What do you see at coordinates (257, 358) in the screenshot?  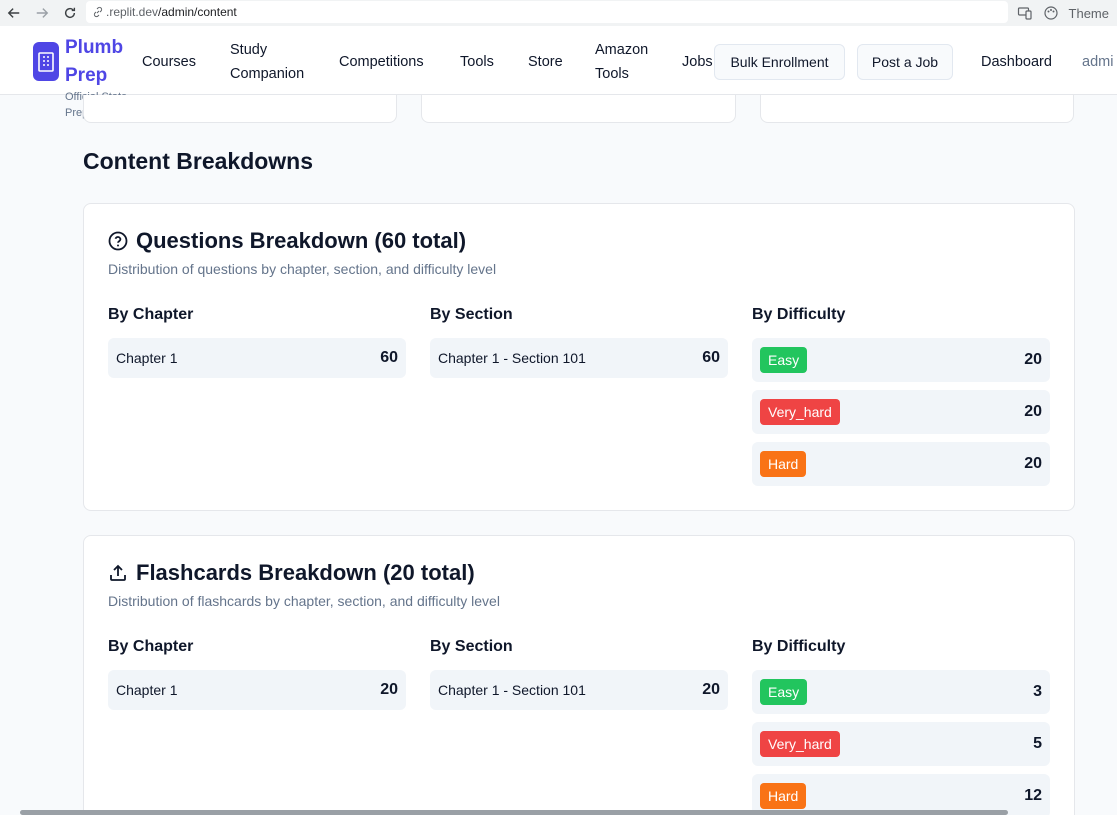 I see `chapter-row: Chapter 1 60` at bounding box center [257, 358].